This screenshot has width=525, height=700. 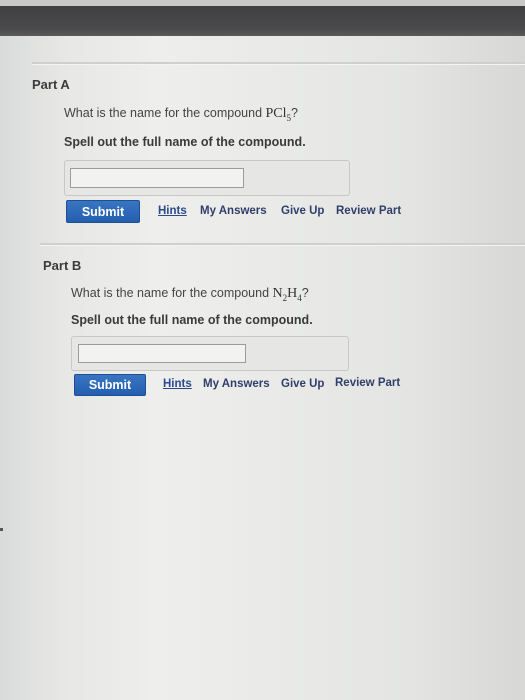 What do you see at coordinates (294, 113) in the screenshot?
I see `part-a-question-suffix: ?` at bounding box center [294, 113].